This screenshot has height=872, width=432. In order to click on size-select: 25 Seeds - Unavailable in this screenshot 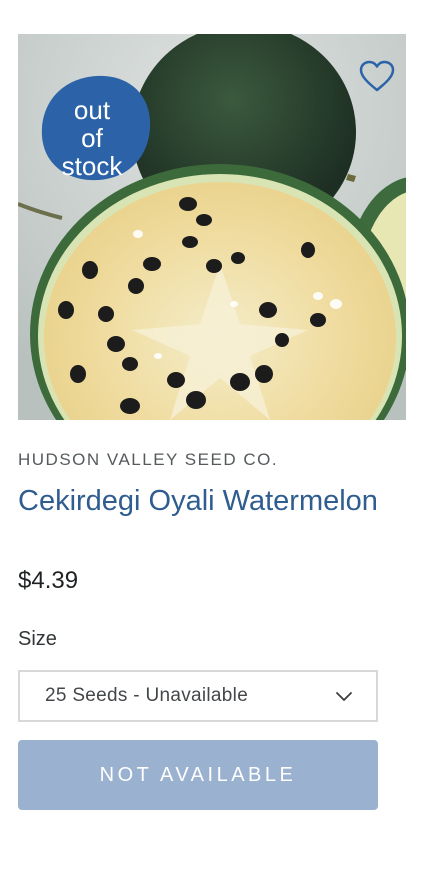, I will do `click(198, 696)`.